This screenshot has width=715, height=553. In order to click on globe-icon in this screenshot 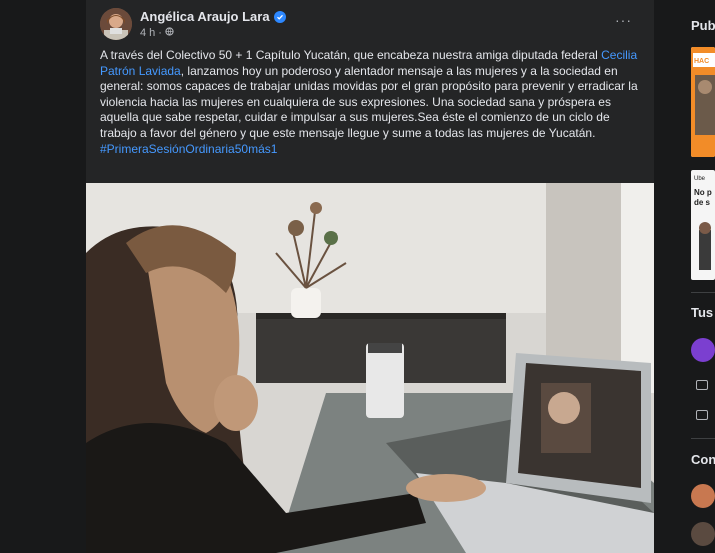, I will do `click(169, 33)`.